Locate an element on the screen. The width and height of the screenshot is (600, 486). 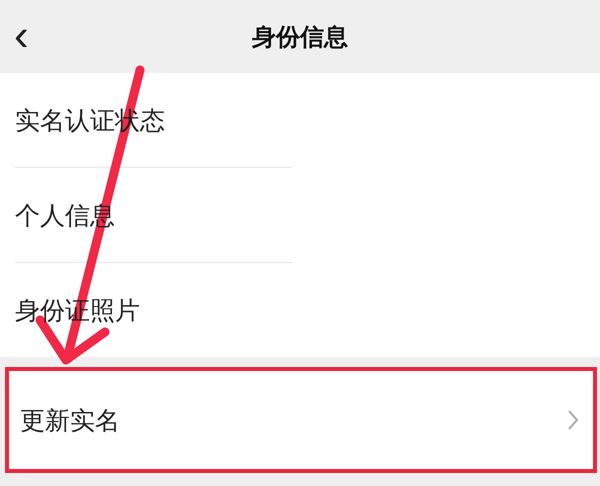
back-button: ‹ is located at coordinates (21, 36).